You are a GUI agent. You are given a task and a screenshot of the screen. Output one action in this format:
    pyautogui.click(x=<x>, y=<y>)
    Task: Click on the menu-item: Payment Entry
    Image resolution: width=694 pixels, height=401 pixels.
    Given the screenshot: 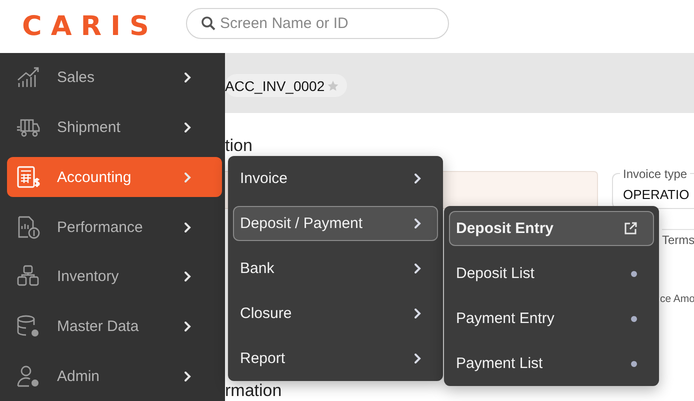 What is the action you would take?
    pyautogui.click(x=551, y=318)
    